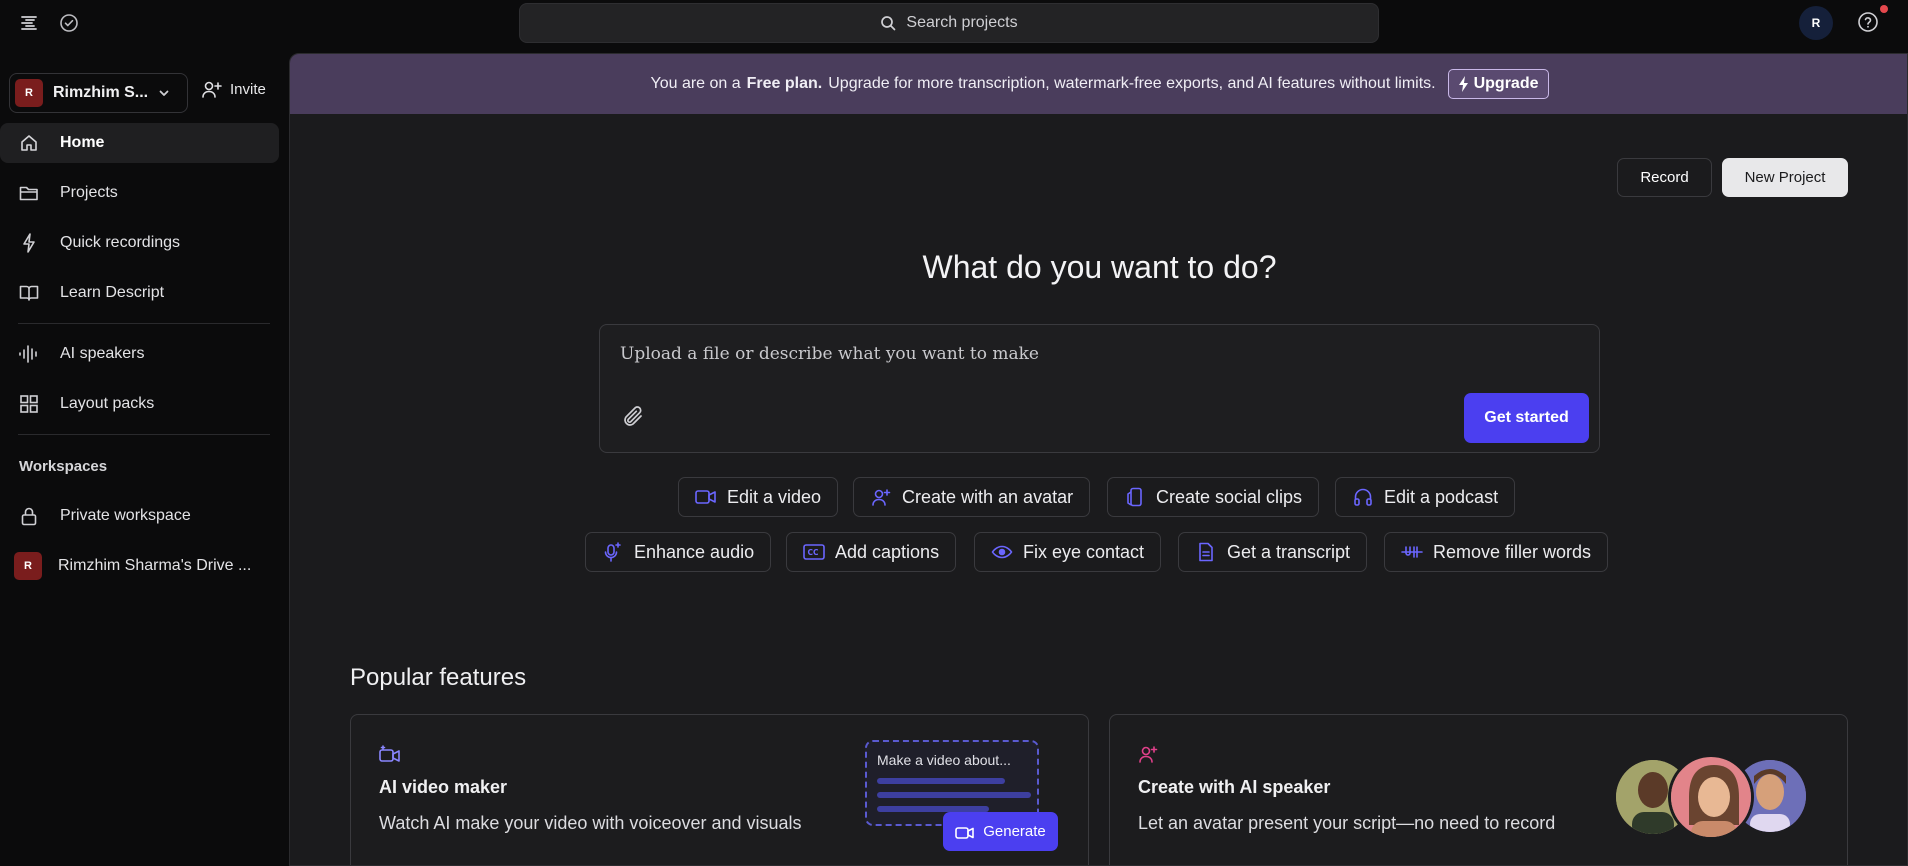 The width and height of the screenshot is (1908, 866). Describe the element at coordinates (212, 89) in the screenshot. I see `user-plus-icon` at that location.